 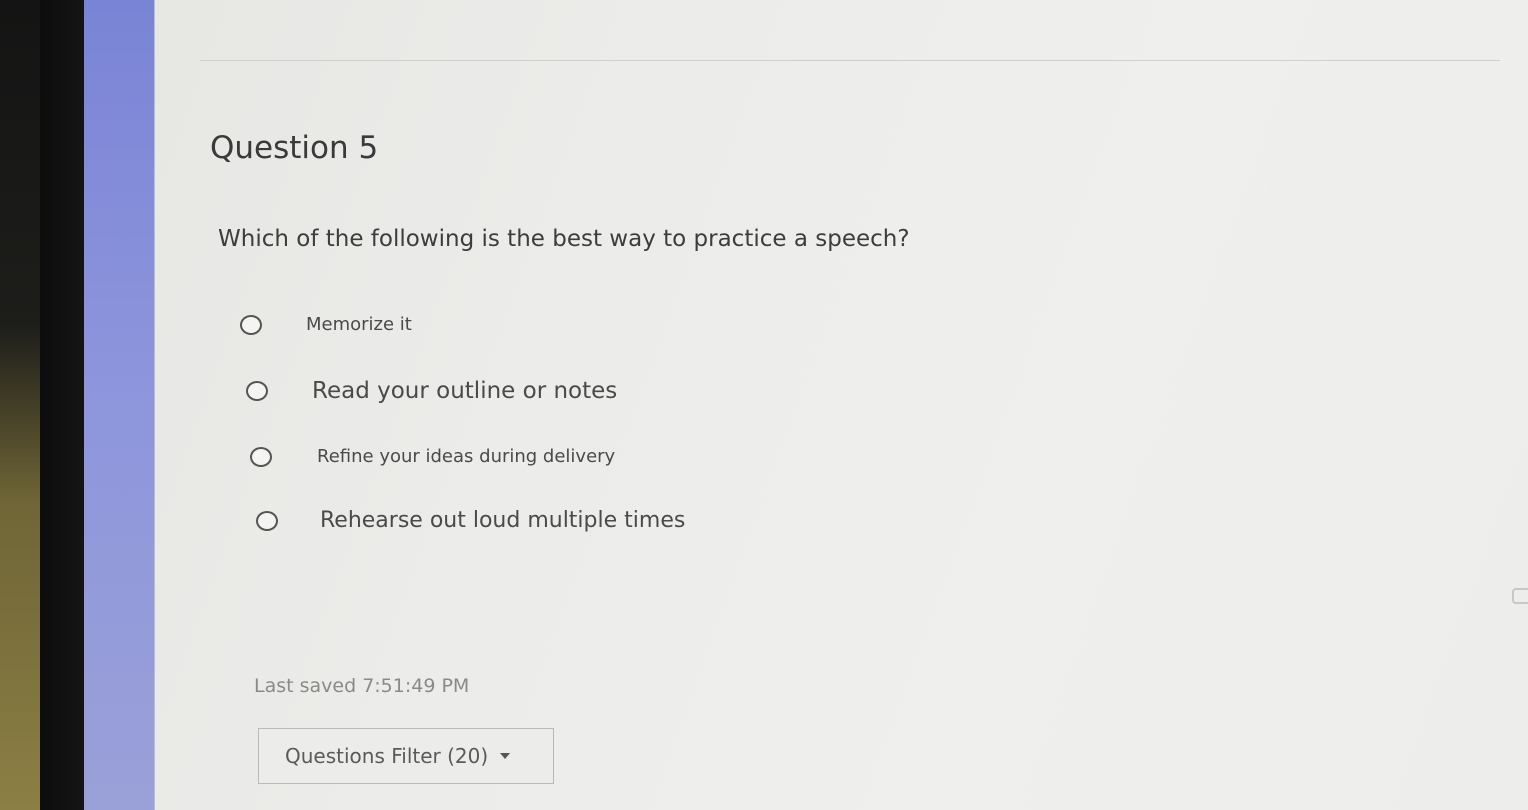 I want to click on answer-option-4: Rehearse out loud multiple times, so click(x=470, y=520).